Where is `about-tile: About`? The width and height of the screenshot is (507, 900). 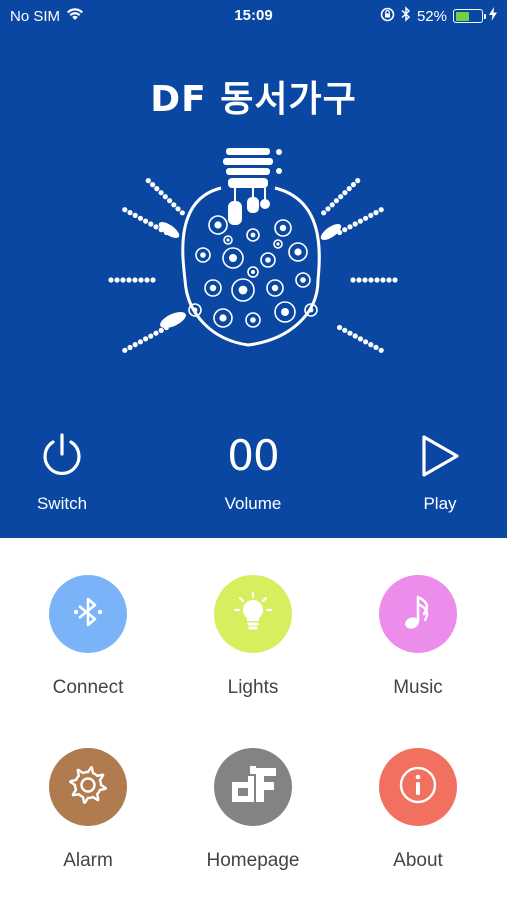
about-tile: About is located at coordinates (418, 810).